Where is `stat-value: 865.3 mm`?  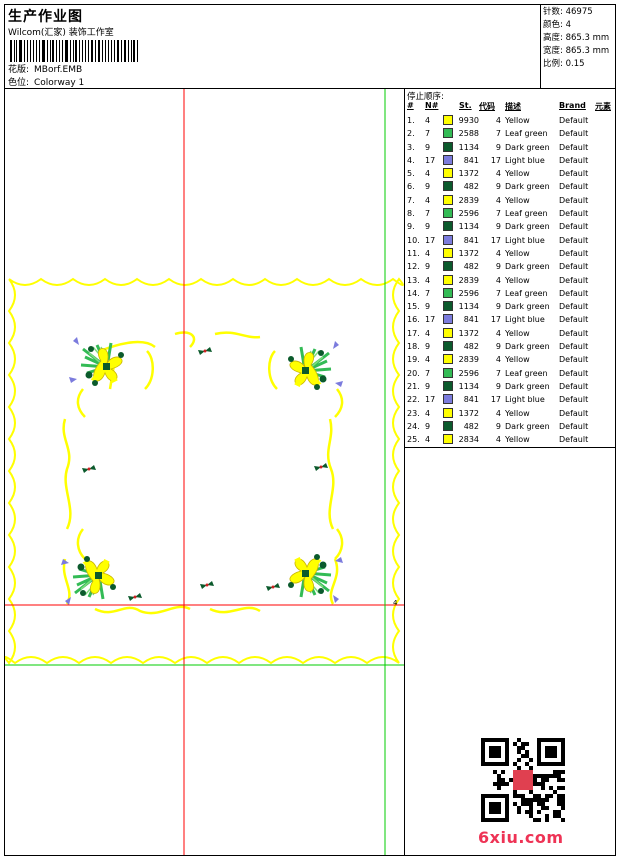
stat-value: 865.3 mm is located at coordinates (587, 38).